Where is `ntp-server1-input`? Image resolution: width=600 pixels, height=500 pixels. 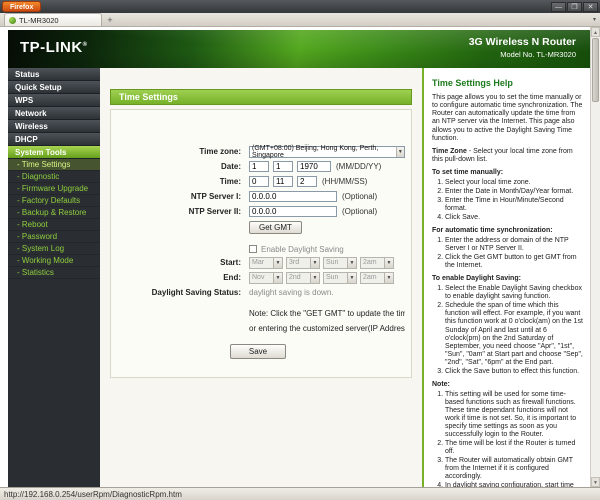 ntp-server1-input is located at coordinates (293, 196).